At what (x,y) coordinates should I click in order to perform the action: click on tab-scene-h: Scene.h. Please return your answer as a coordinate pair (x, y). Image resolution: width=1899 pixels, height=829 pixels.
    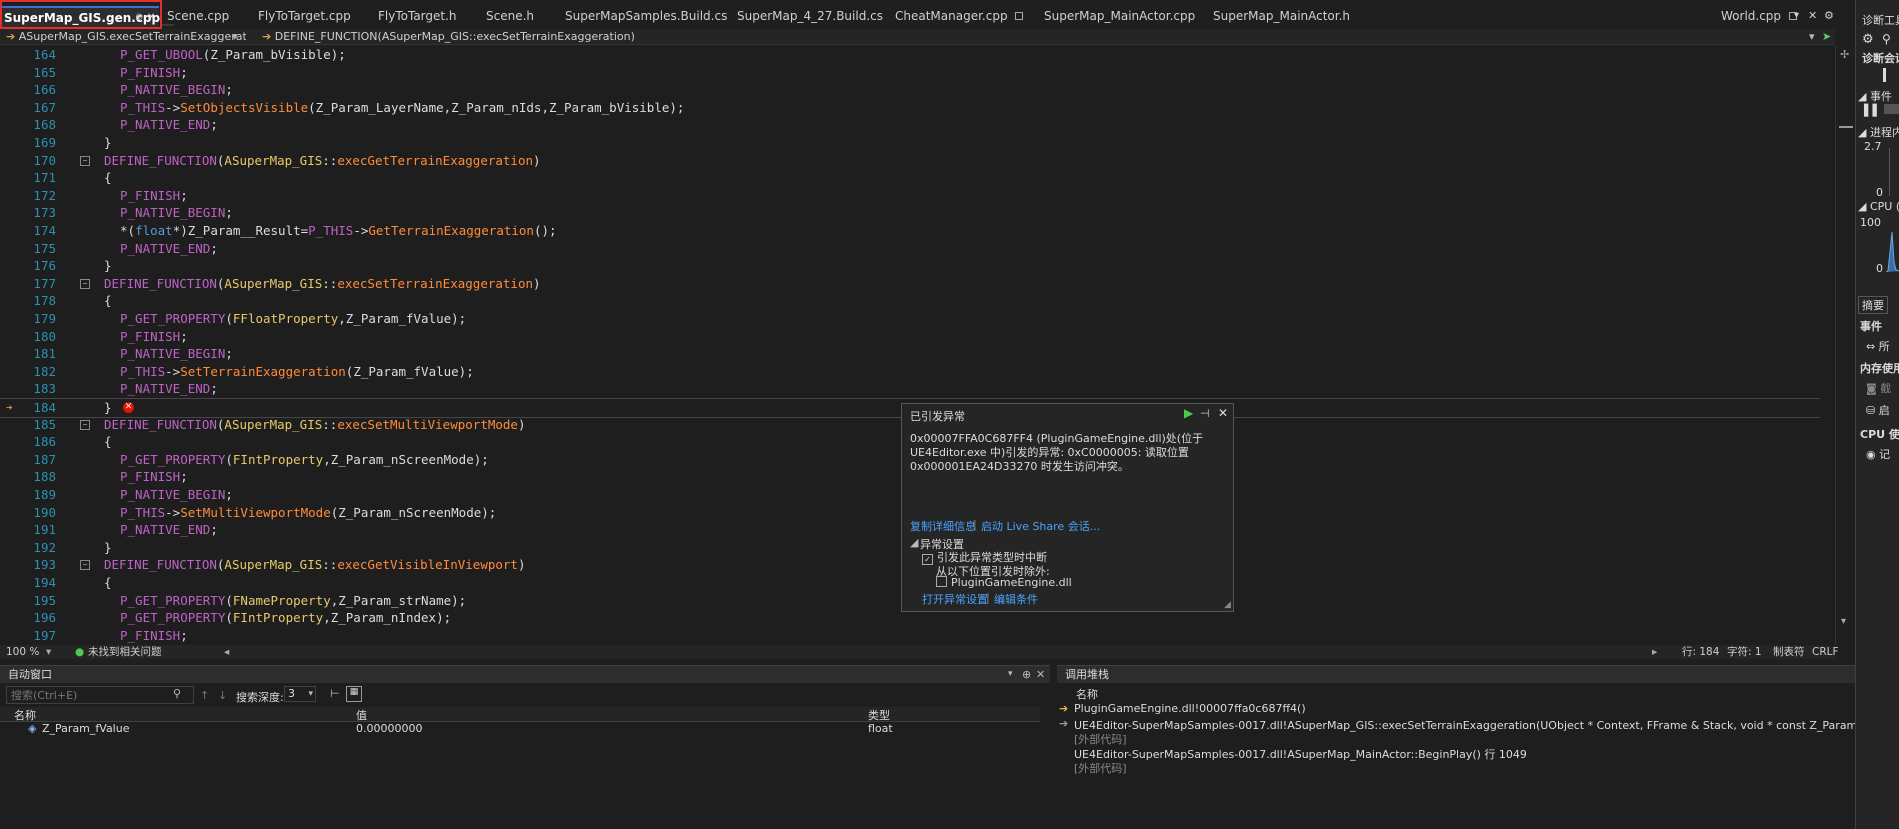
    Looking at the image, I should click on (510, 16).